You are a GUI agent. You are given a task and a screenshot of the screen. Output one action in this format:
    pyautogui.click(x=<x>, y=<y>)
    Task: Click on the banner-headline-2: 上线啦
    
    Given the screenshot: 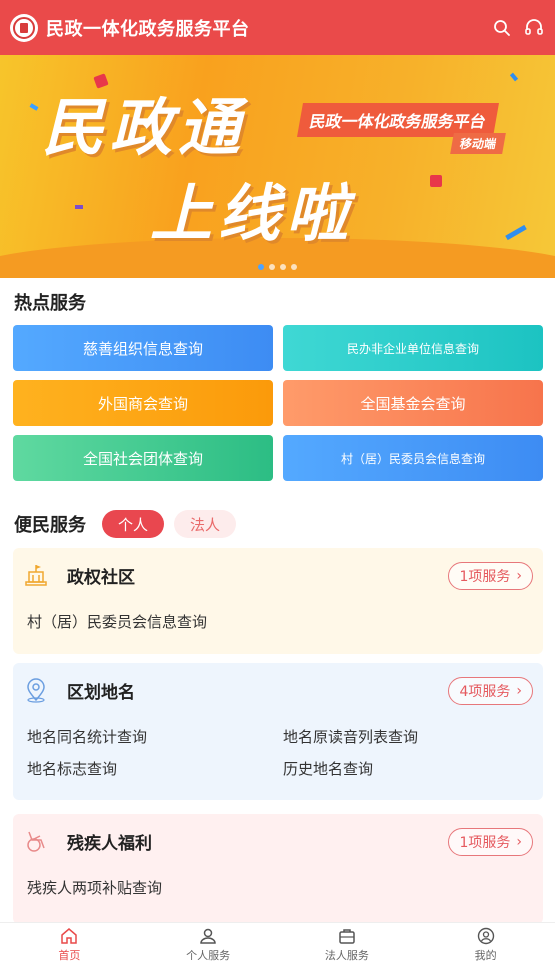 What is the action you would take?
    pyautogui.click(x=252, y=213)
    